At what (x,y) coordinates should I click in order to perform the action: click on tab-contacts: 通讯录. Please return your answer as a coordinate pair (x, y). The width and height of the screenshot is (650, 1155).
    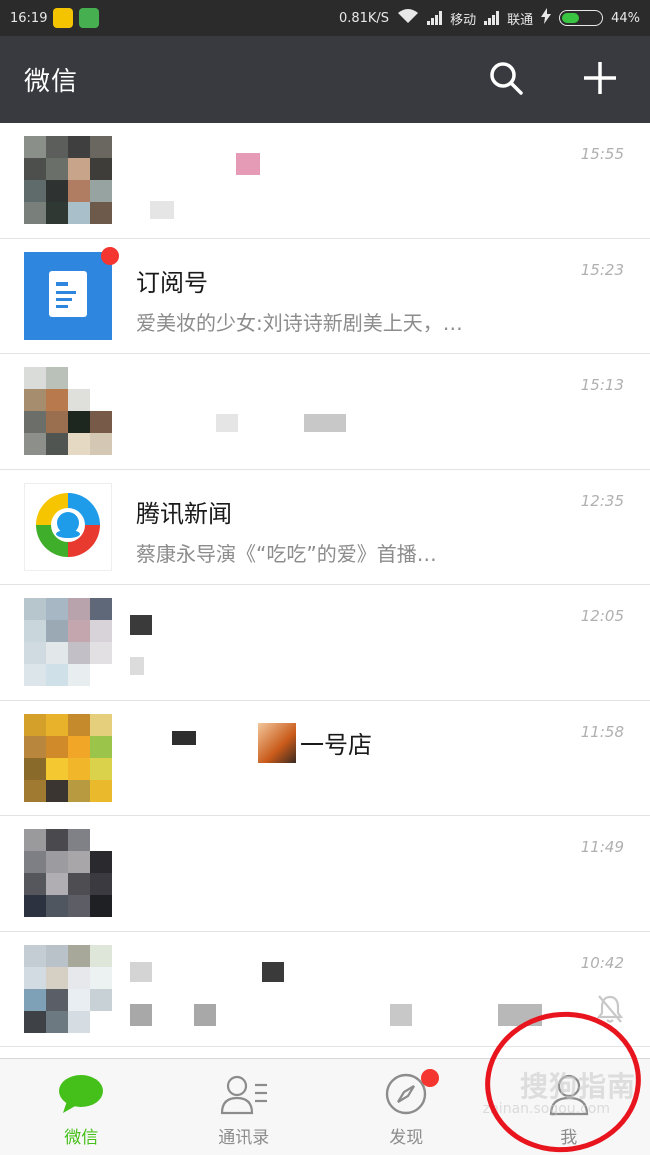
    Looking at the image, I should click on (244, 1107).